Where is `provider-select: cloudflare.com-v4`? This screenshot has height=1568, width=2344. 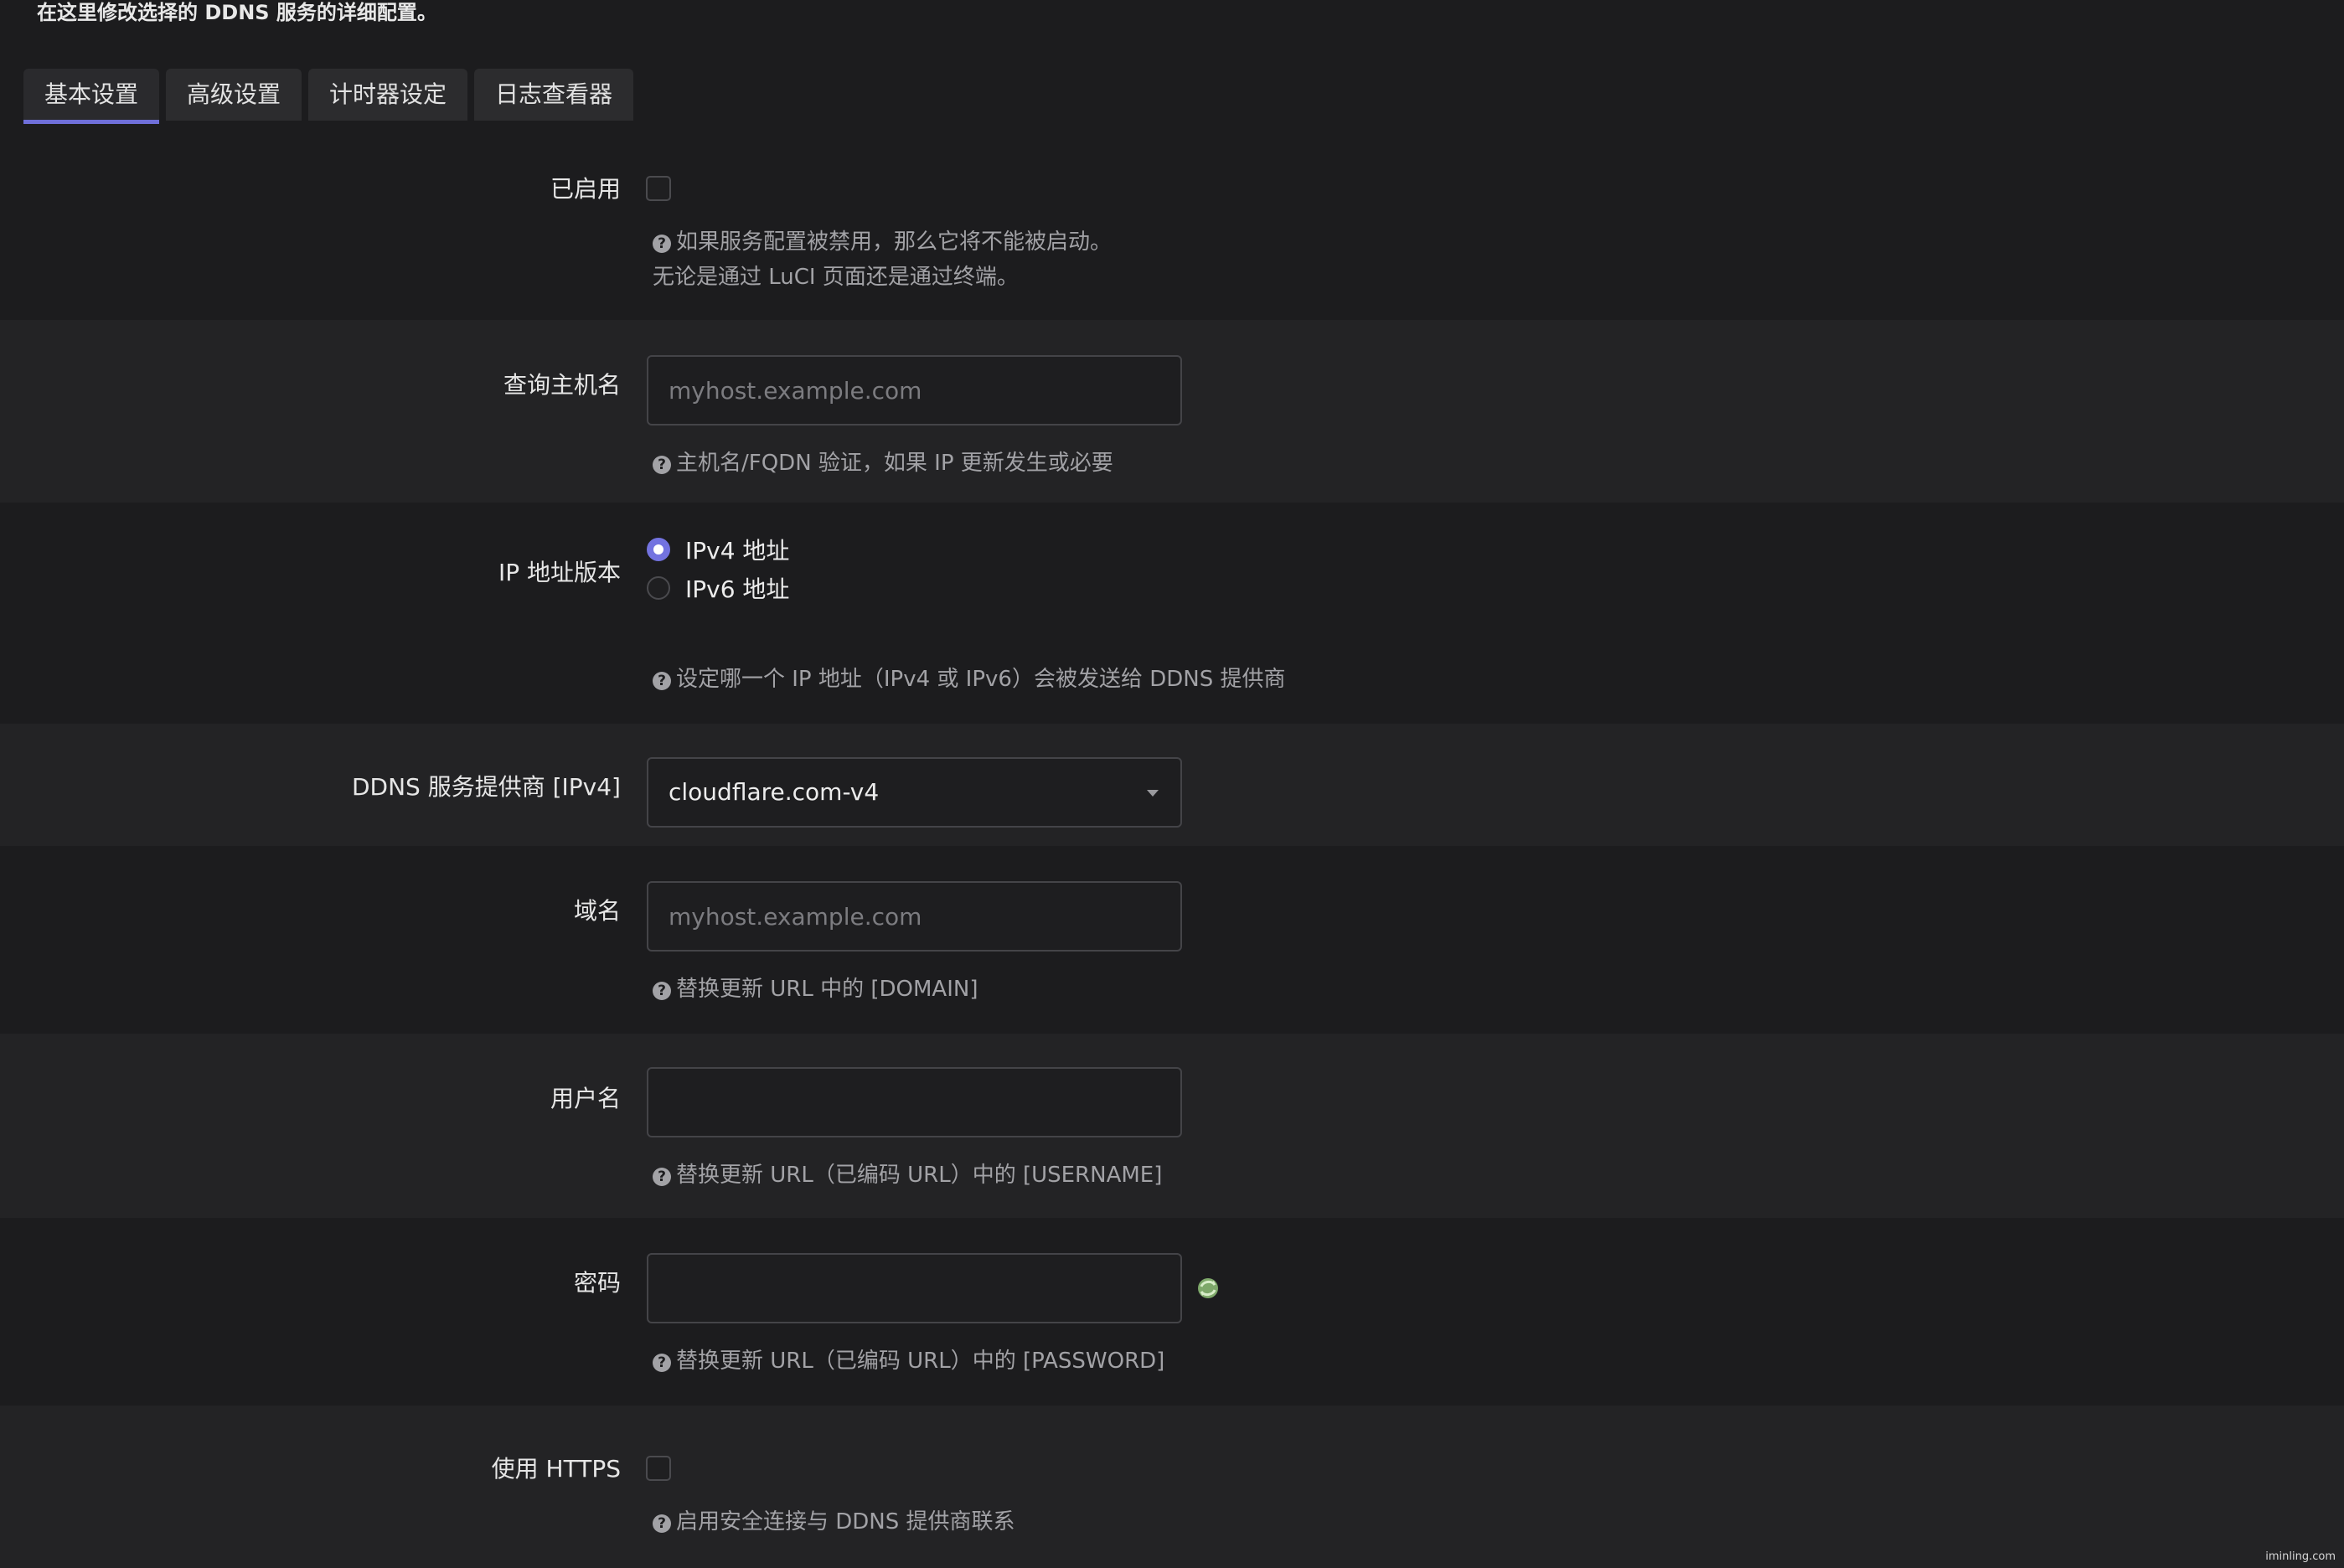 provider-select: cloudflare.com-v4 is located at coordinates (914, 793).